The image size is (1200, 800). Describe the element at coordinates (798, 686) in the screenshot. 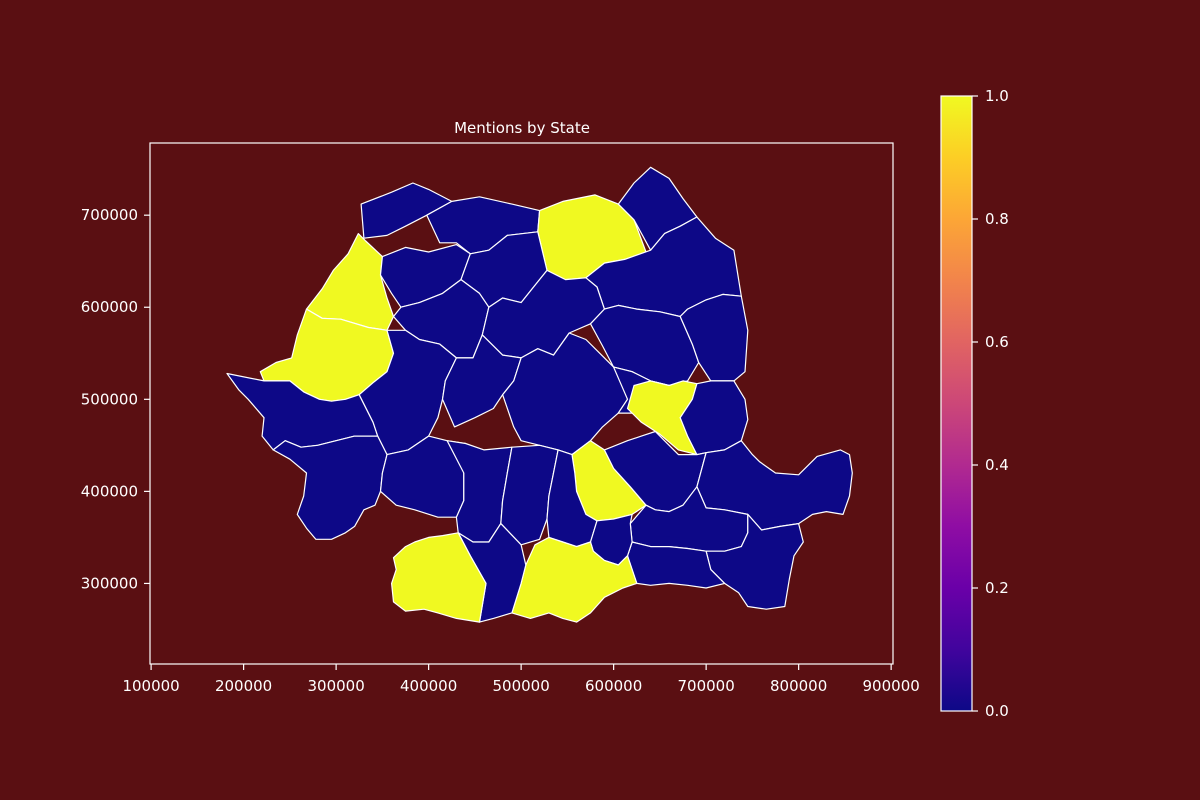

I see `x-tick-label: 800000` at that location.